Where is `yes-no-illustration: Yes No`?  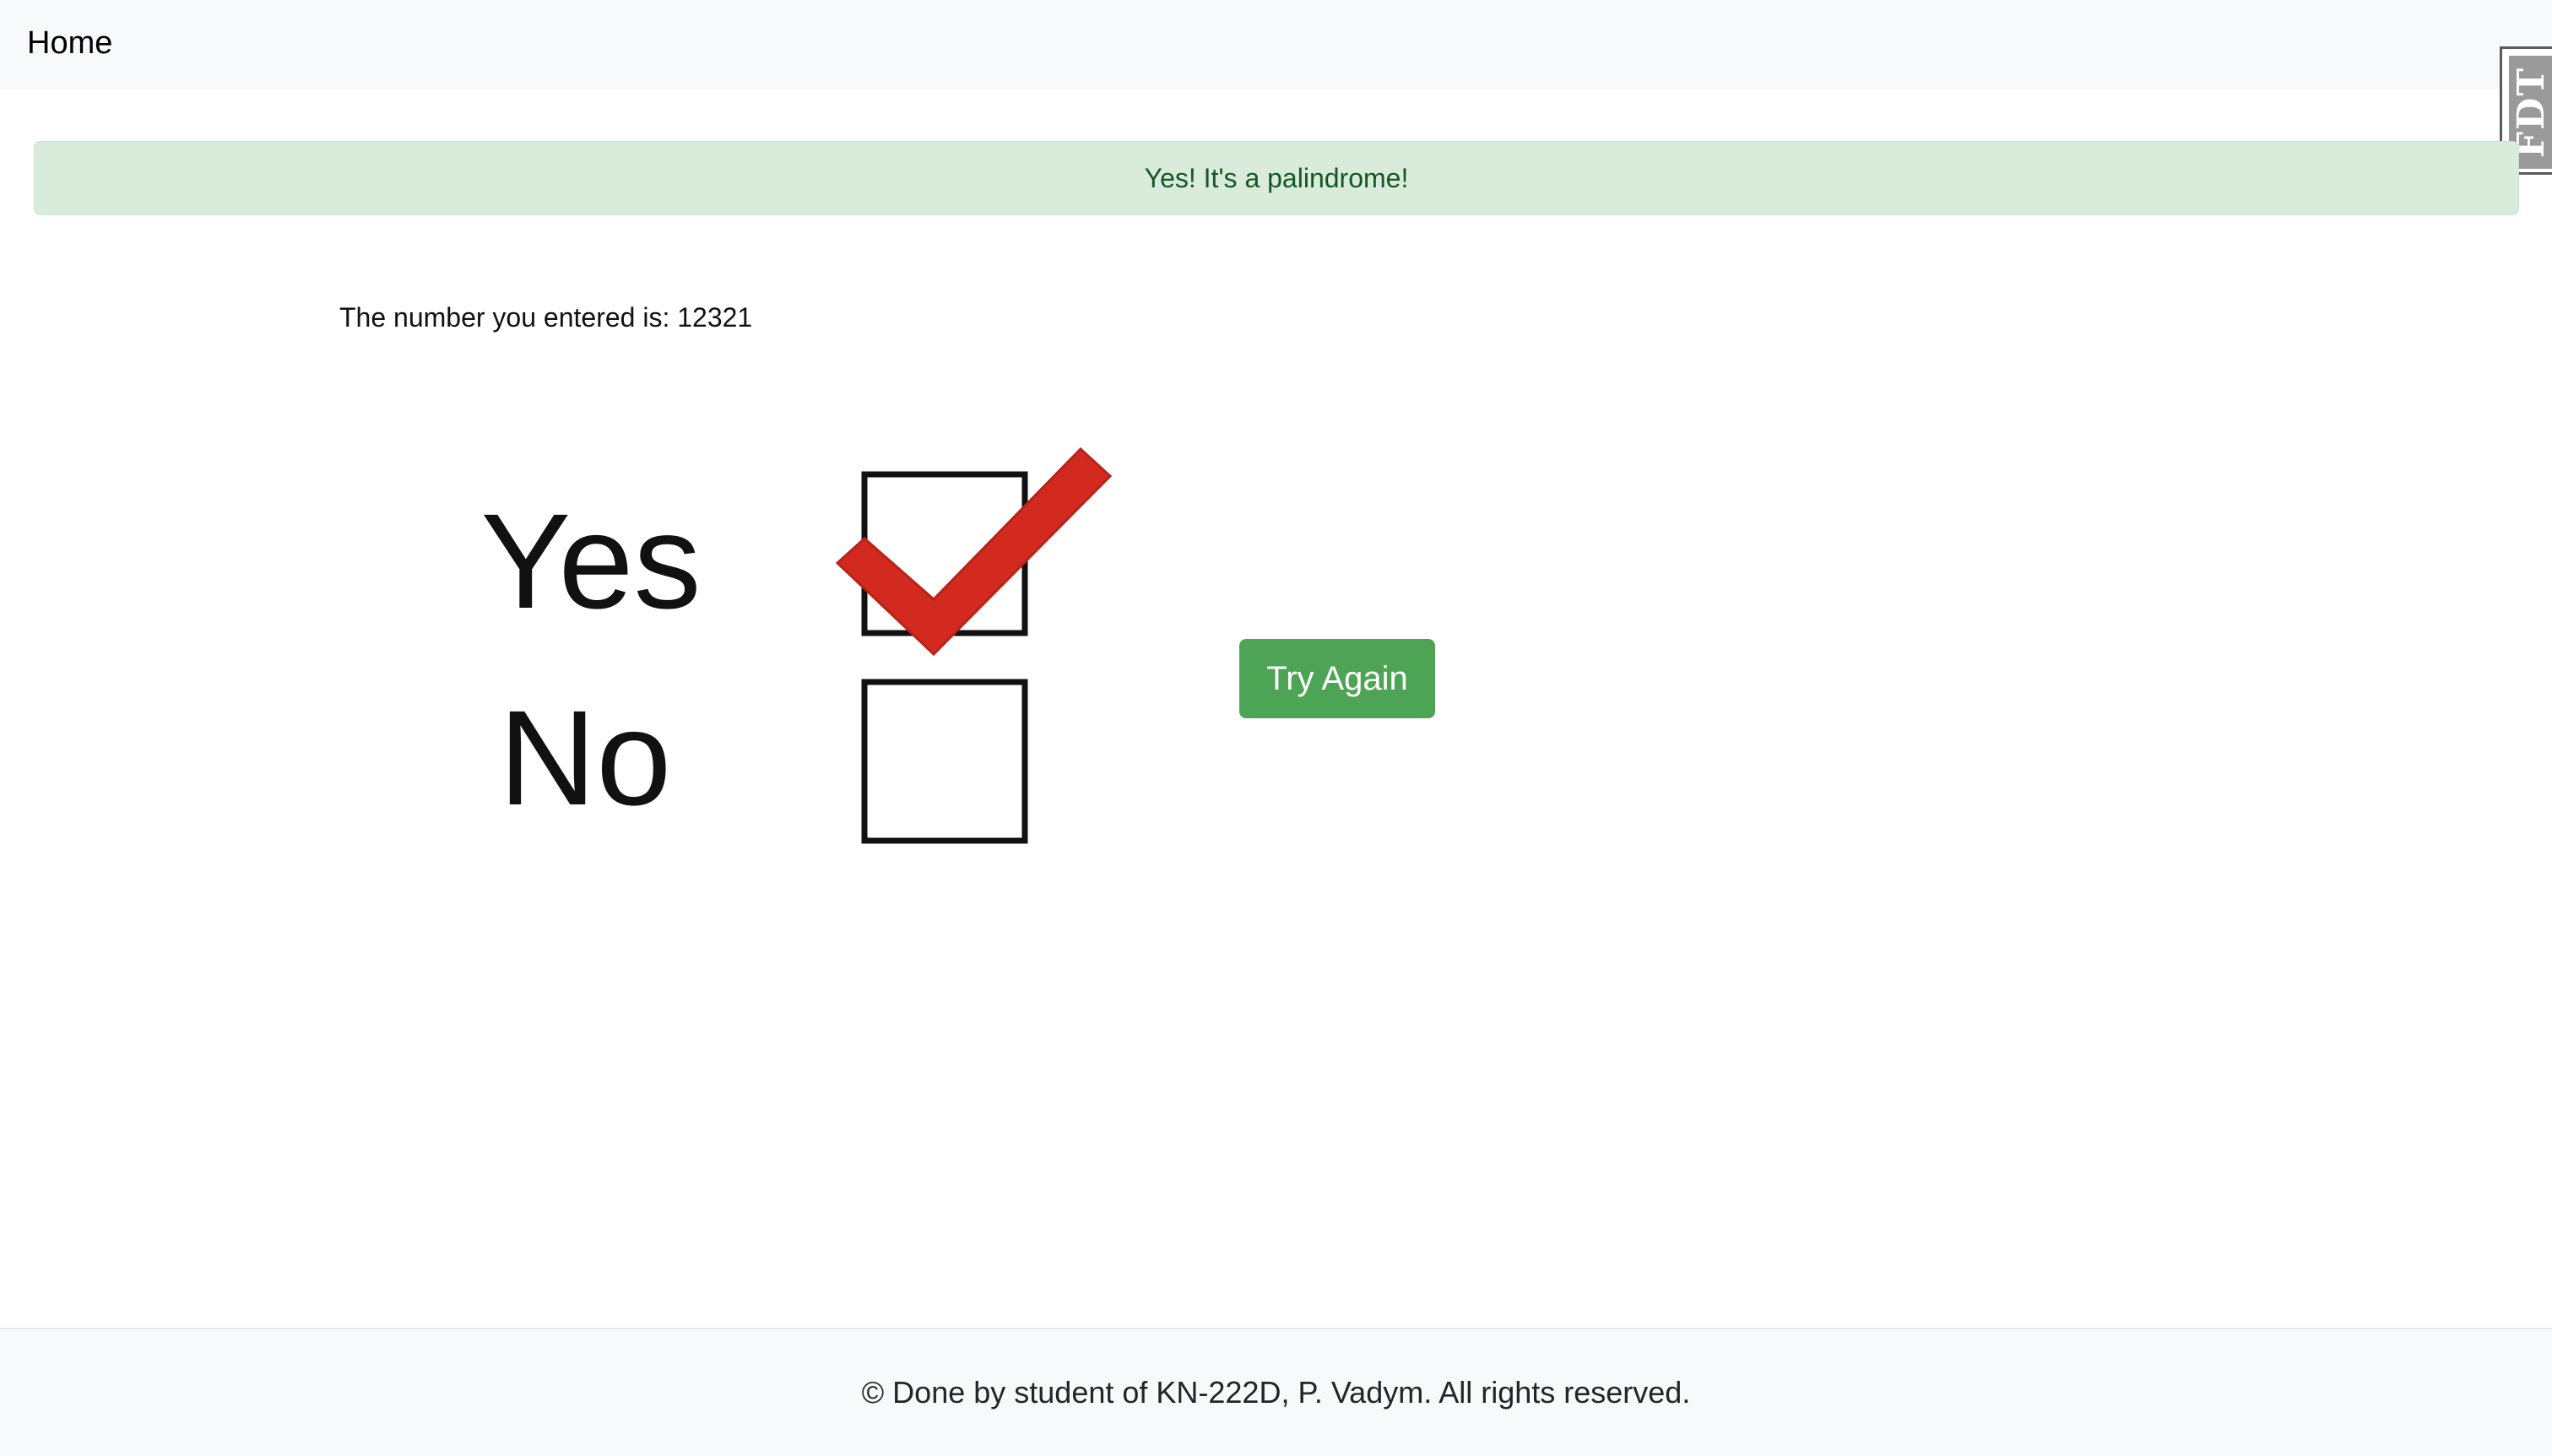 yes-no-illustration: Yes No is located at coordinates (796, 645).